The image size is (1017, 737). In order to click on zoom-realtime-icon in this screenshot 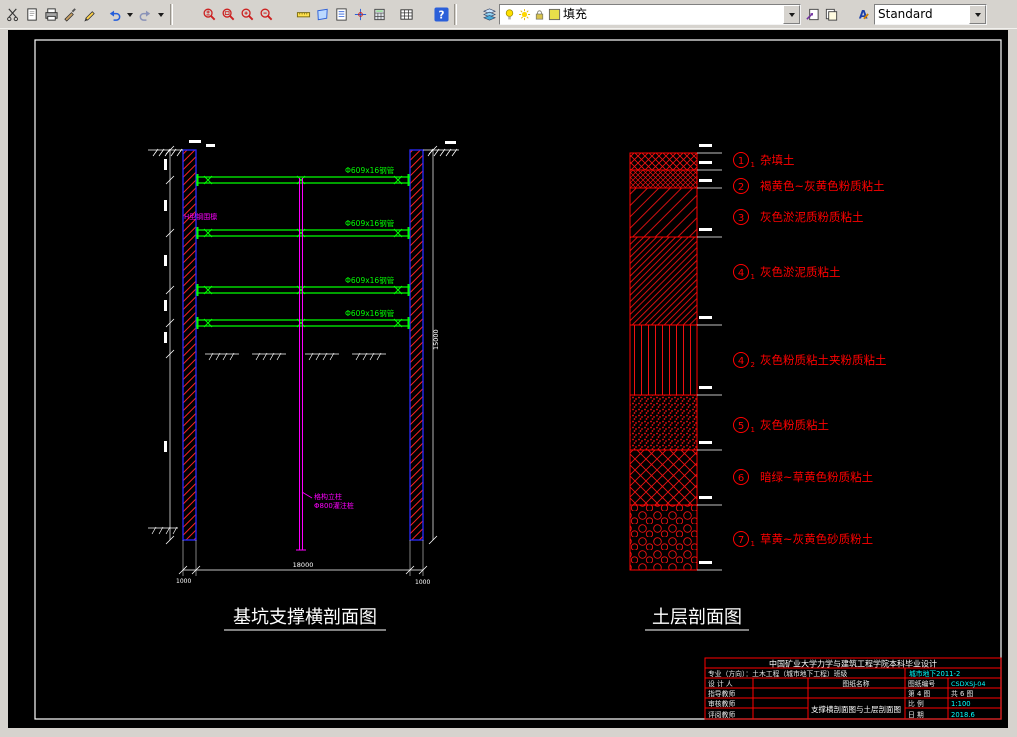, I will do `click(209, 14)`.